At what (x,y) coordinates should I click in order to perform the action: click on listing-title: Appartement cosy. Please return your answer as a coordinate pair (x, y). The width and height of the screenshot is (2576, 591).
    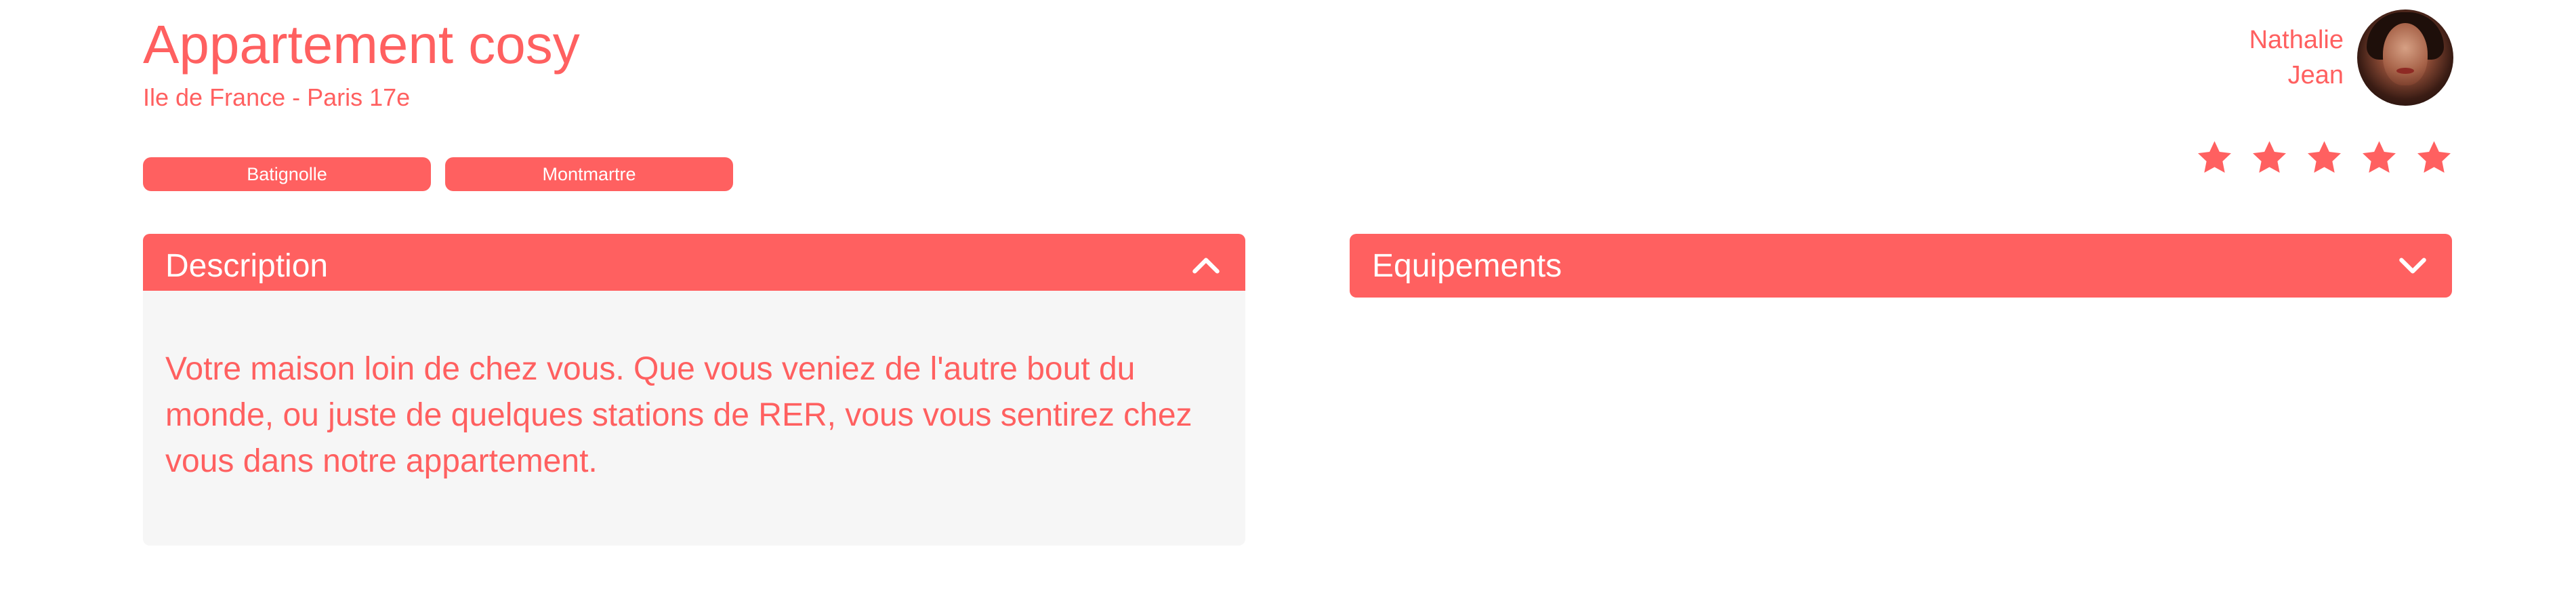
    Looking at the image, I should click on (361, 44).